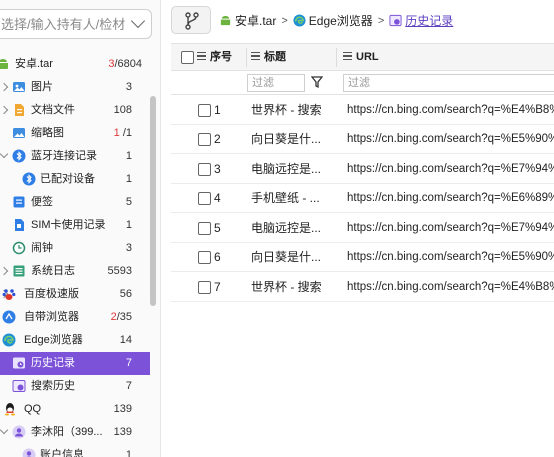 The width and height of the screenshot is (554, 457). What do you see at coordinates (42, 87) in the screenshot?
I see `tree-item-label: 图片` at bounding box center [42, 87].